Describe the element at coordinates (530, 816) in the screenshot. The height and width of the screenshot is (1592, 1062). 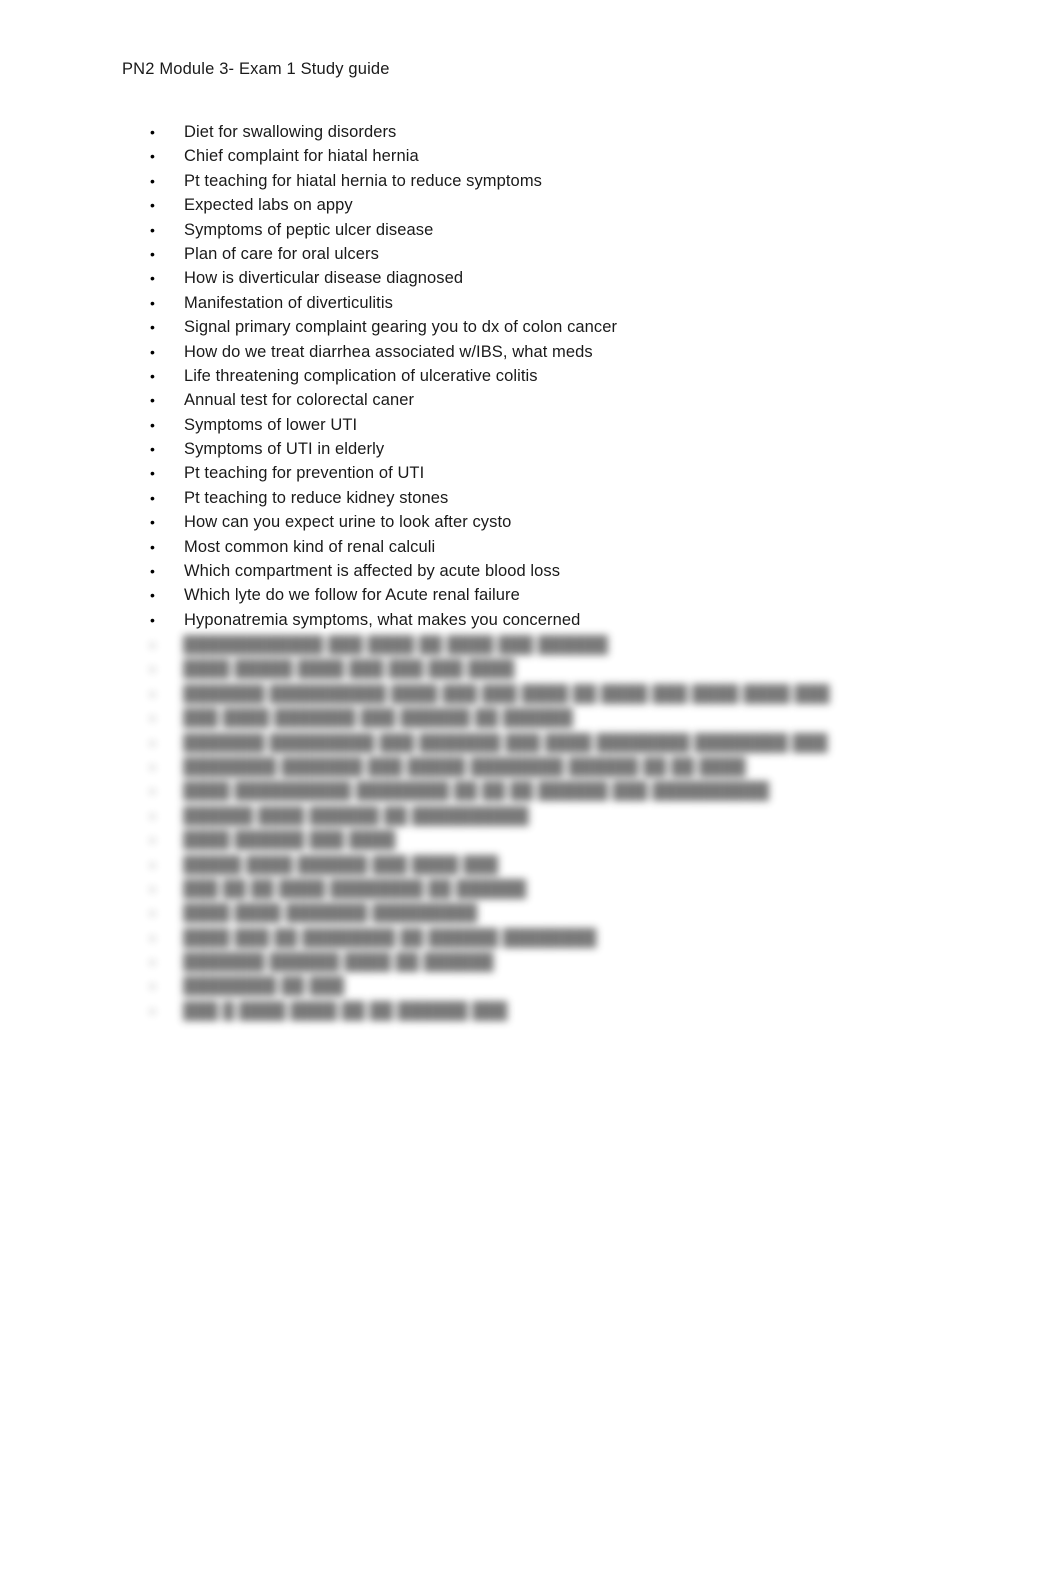
I see `obscured-line: • ██████ ████ ██████ ██ ██████████` at that location.